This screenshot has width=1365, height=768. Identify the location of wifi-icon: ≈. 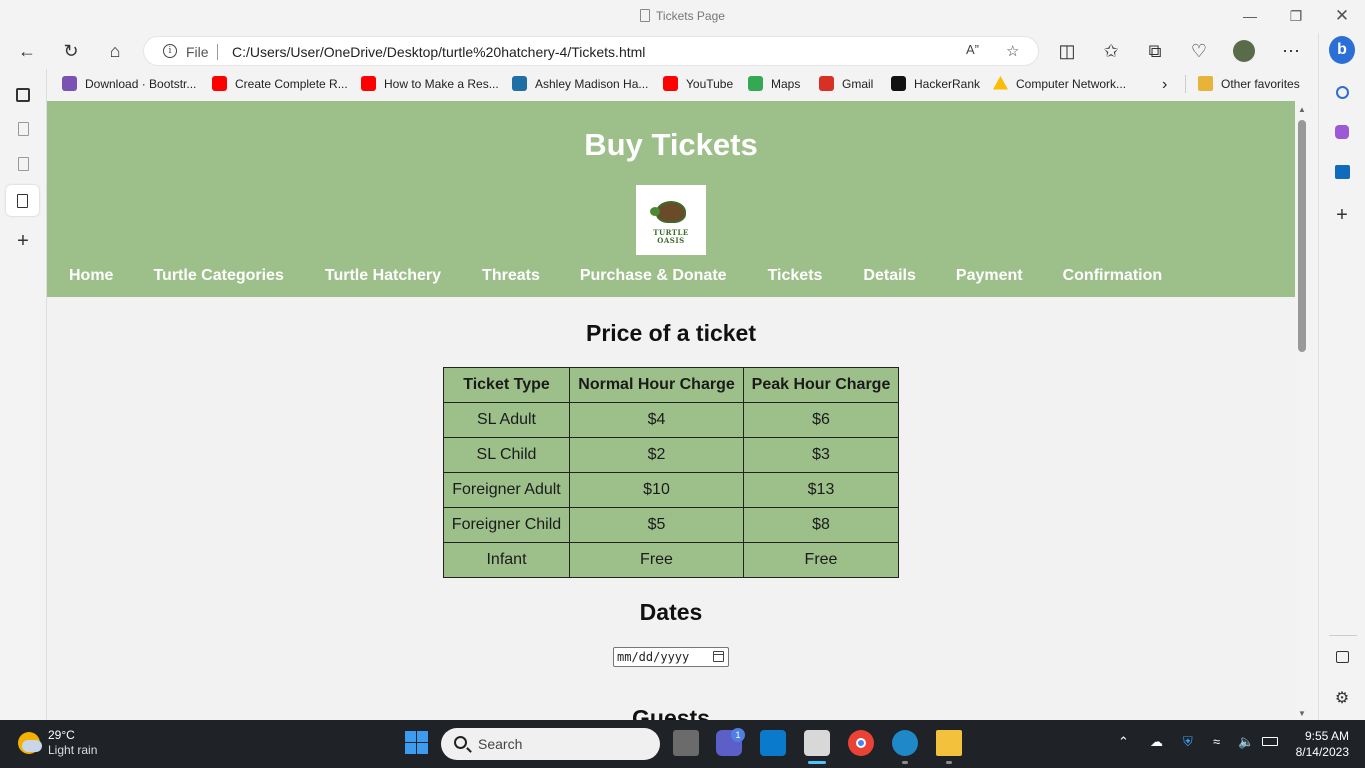
(1216, 741).